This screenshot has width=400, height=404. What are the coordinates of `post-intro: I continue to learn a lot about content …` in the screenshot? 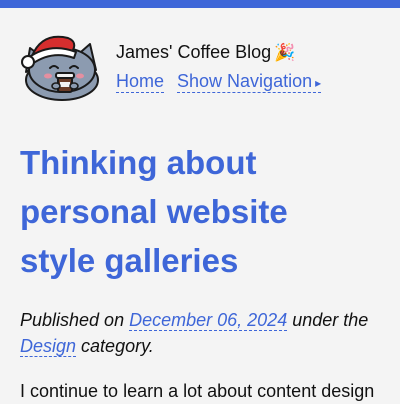 It's located at (197, 391).